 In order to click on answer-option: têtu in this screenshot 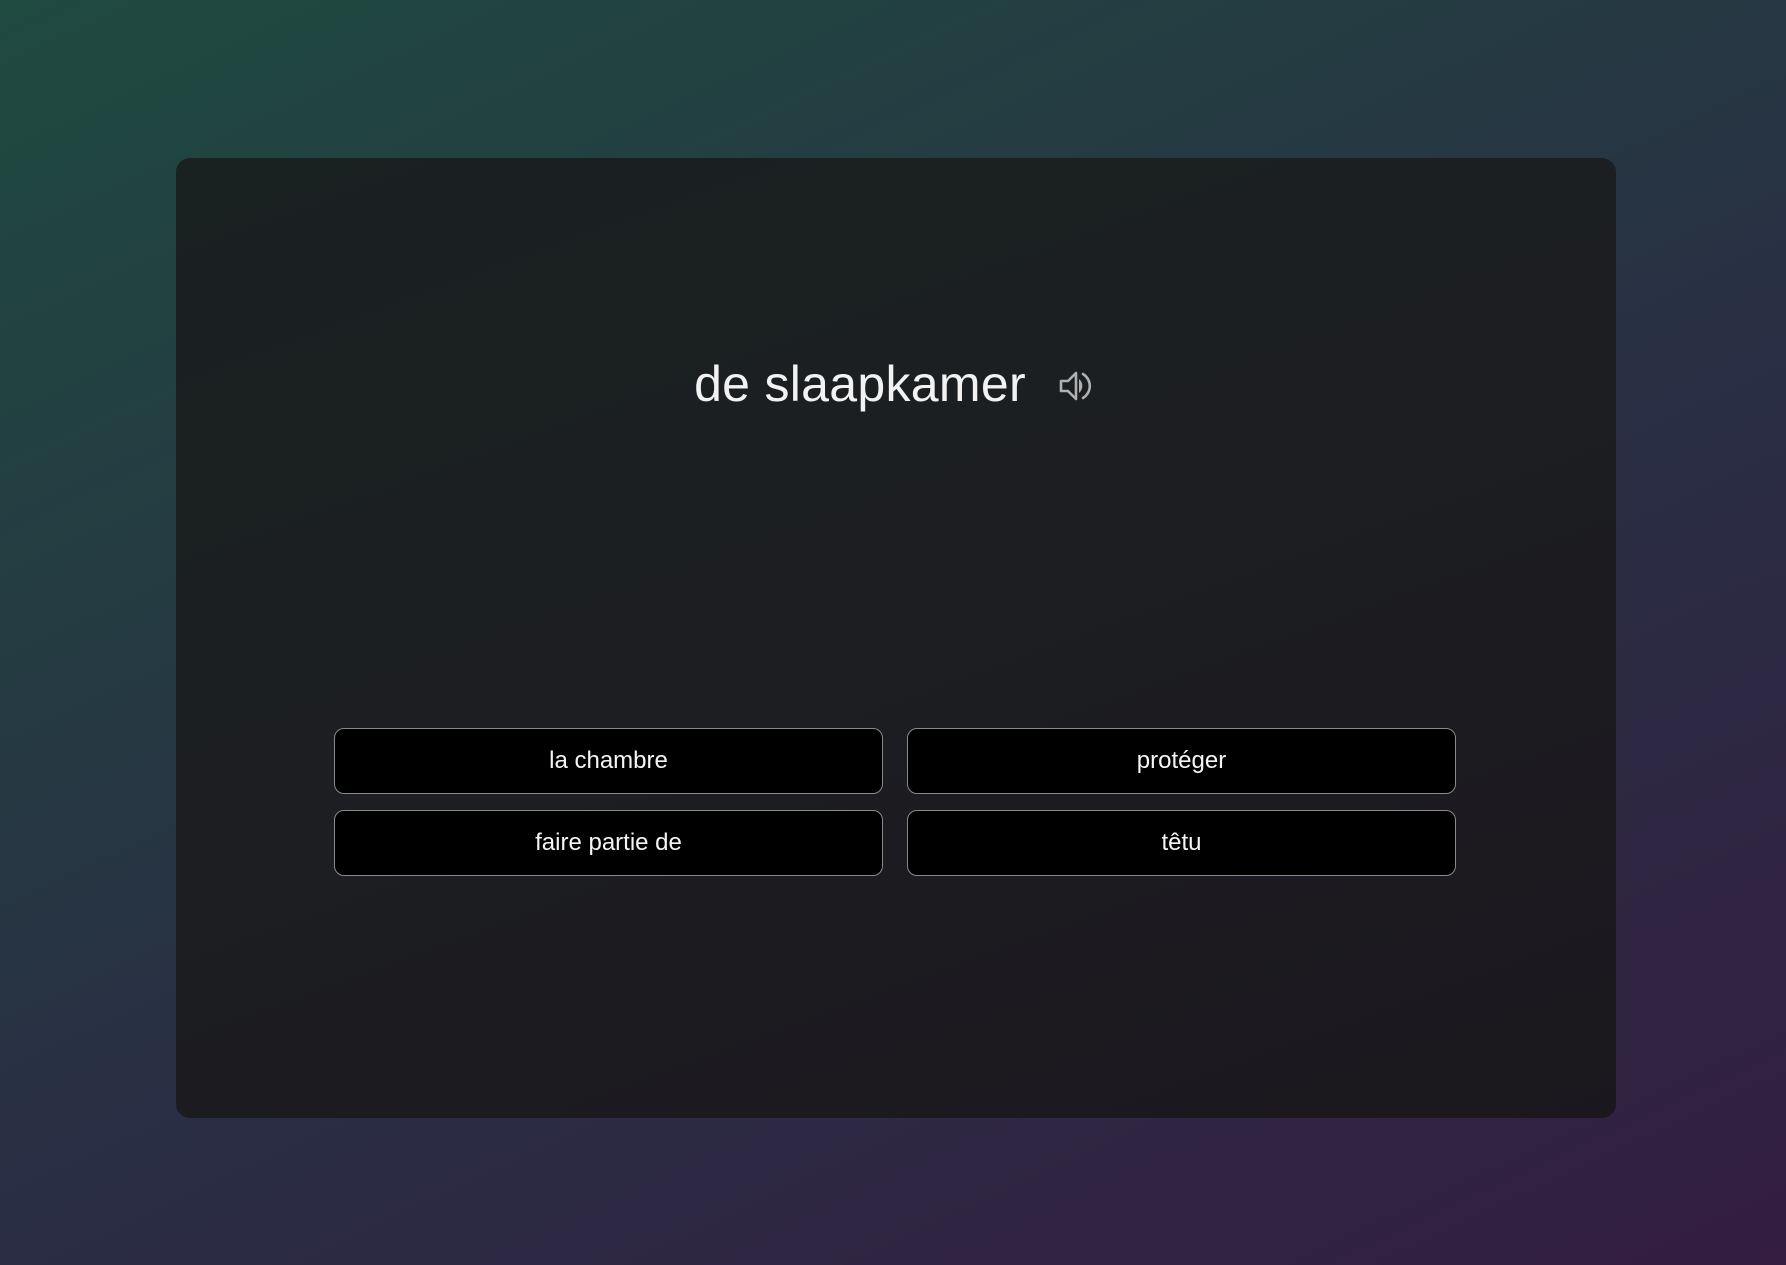, I will do `click(1181, 843)`.